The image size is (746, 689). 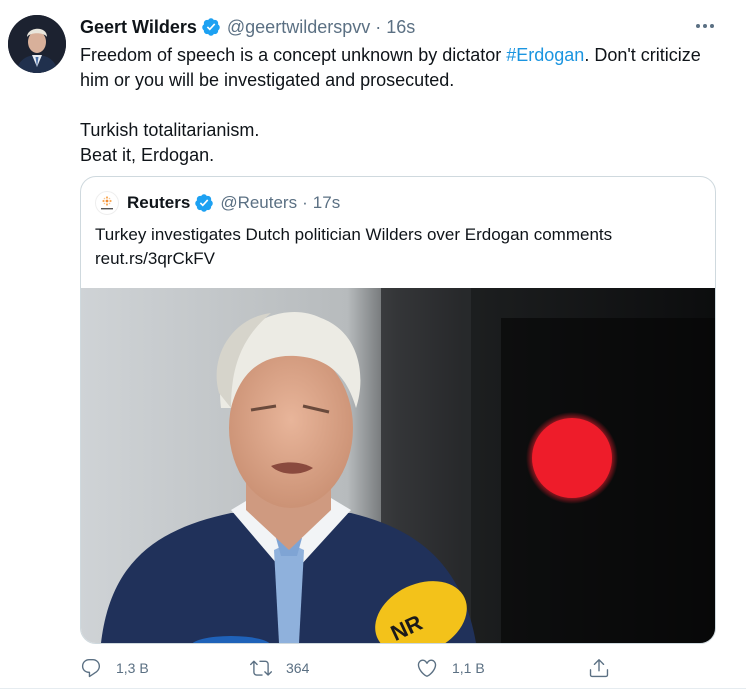 What do you see at coordinates (217, 203) in the screenshot?
I see `quoted-tweet-header: Reuters @Reuters · 17s` at bounding box center [217, 203].